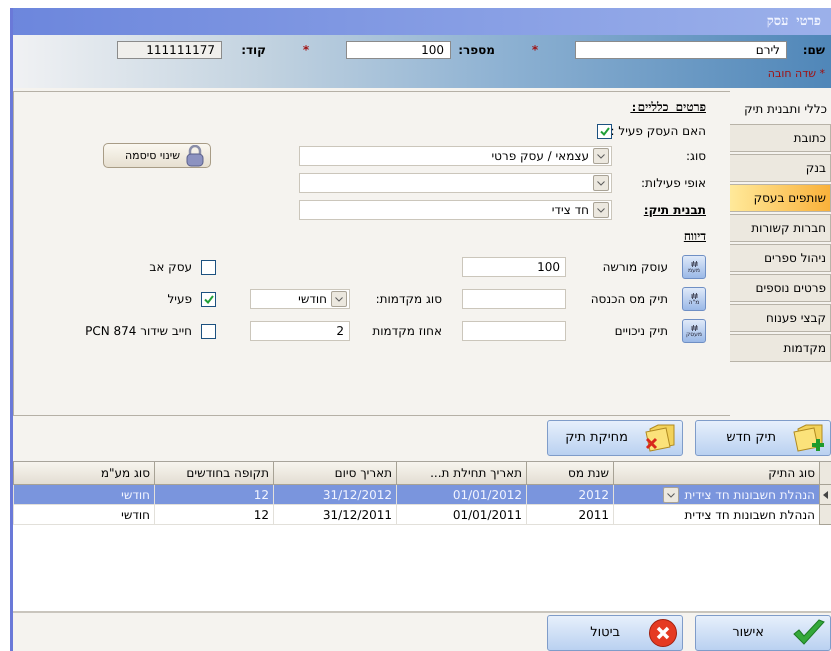  Describe the element at coordinates (455, 156) in the screenshot. I see `dropdown-field: עצמאי / עסק פרטי` at that location.